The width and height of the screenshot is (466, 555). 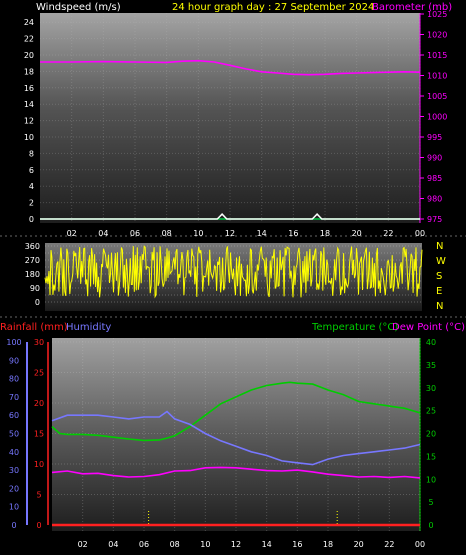 What do you see at coordinates (29, 88) in the screenshot?
I see `wind-tick-label: 16` at bounding box center [29, 88].